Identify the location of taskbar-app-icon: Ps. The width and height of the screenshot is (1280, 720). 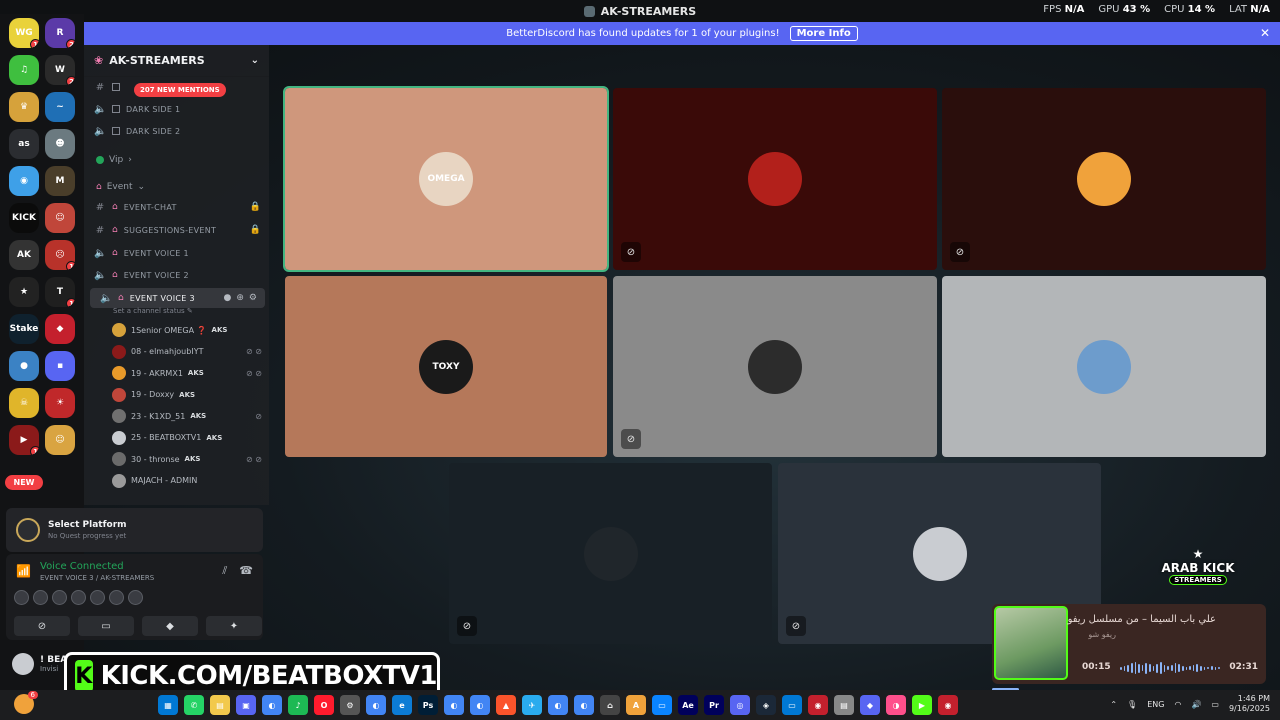
(428, 705).